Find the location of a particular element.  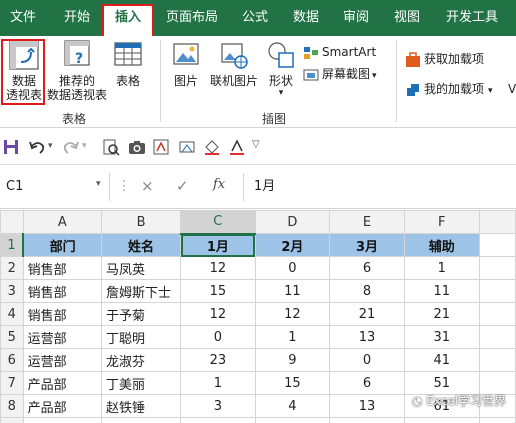

cell-c9: 10 is located at coordinates (218, 420).